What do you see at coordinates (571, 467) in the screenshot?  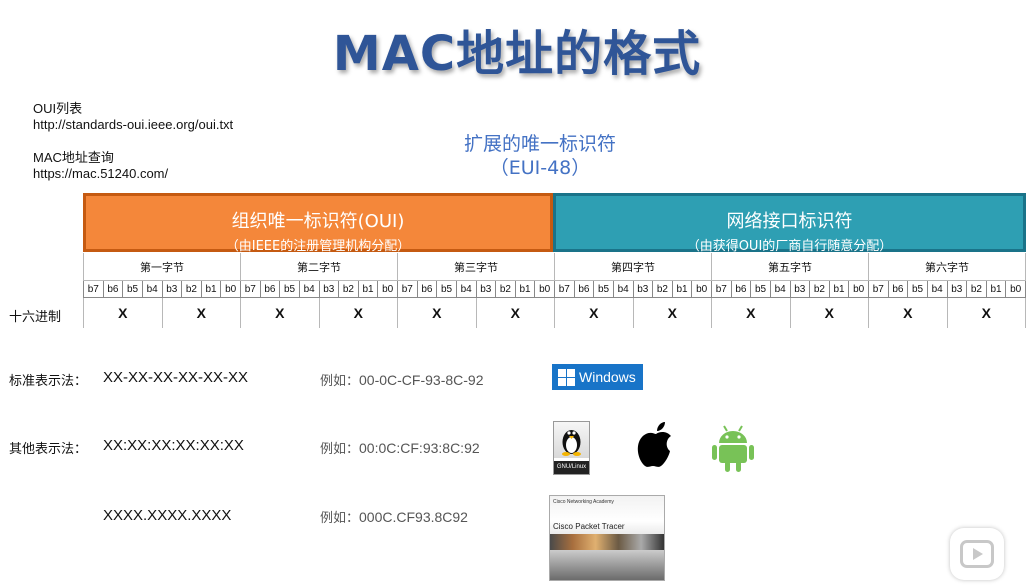 I see `linux-footer: GNU/Linux` at bounding box center [571, 467].